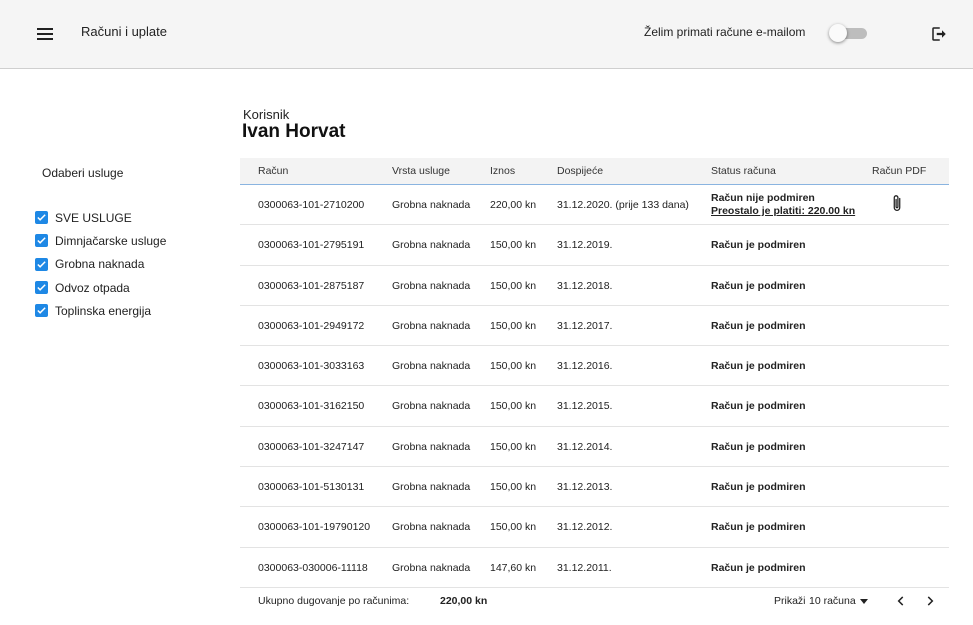 The height and width of the screenshot is (625, 973). Describe the element at coordinates (585, 366) in the screenshot. I see `due-date: 31.12.2016.` at that location.